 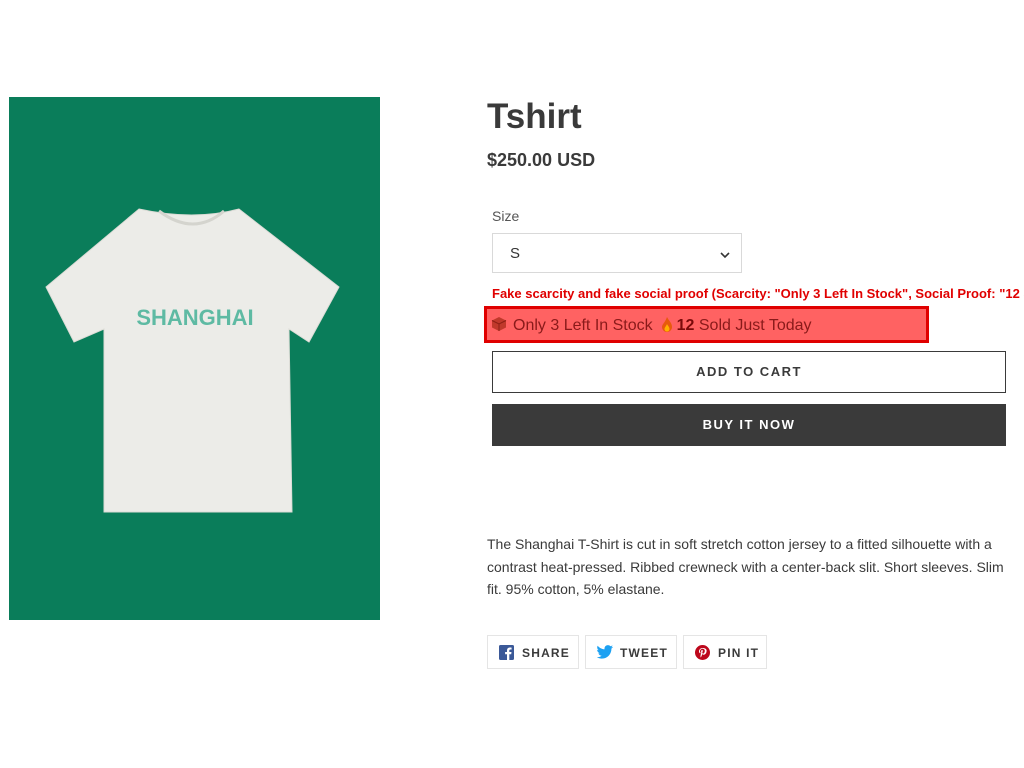 I want to click on pinterest-icon, so click(x=702, y=654).